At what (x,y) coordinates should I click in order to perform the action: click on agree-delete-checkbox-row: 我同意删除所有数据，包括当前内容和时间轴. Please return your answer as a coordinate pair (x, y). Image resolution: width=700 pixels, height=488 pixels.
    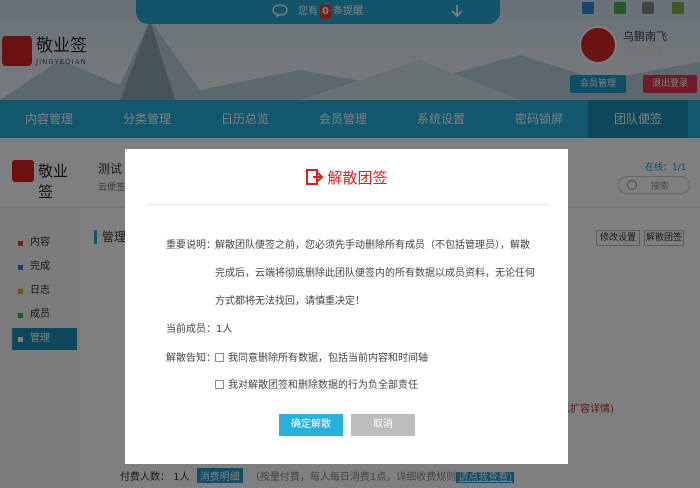
    Looking at the image, I should click on (321, 356).